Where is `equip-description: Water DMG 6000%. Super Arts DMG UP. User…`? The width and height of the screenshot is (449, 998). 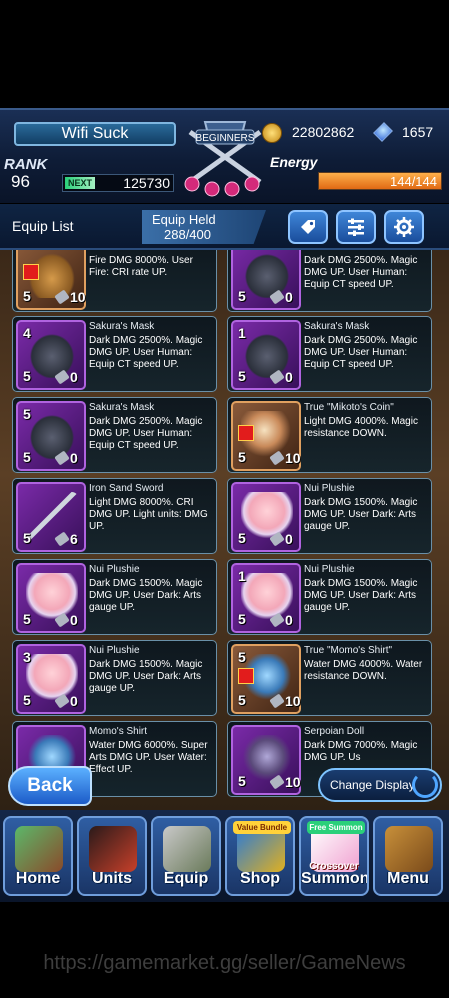 equip-description: Water DMG 6000%. Super Arts DMG UP. User… is located at coordinates (148, 757).